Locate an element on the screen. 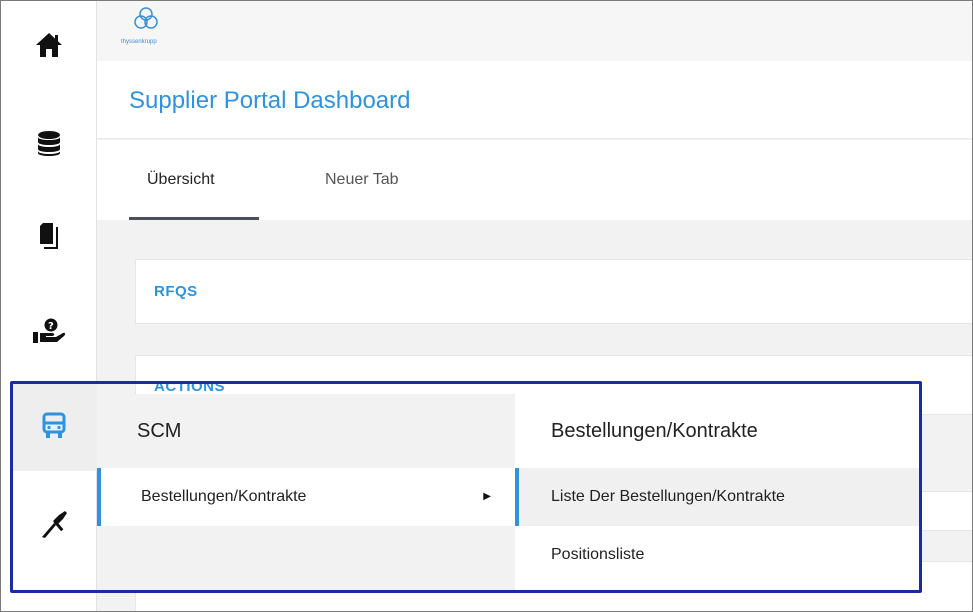  documents-icon is located at coordinates (49, 236).